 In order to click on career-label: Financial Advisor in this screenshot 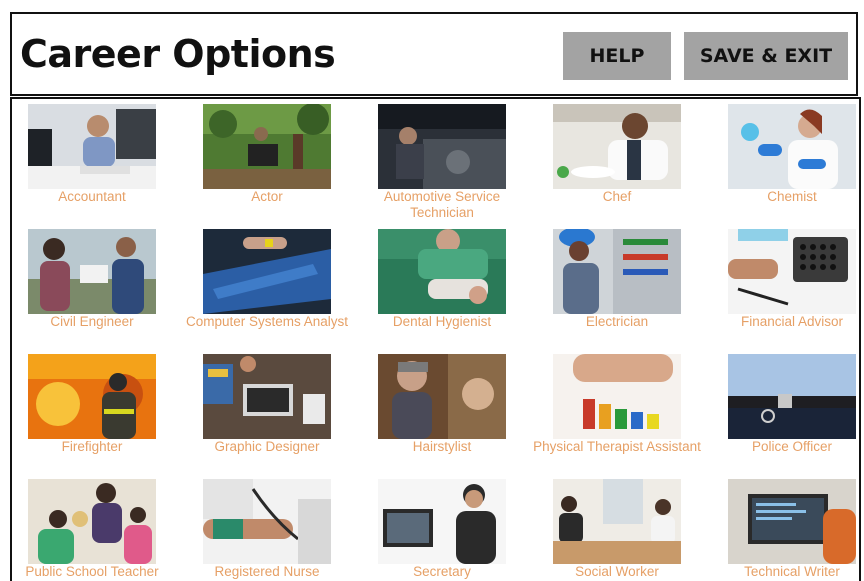, I will do `click(792, 321)`.